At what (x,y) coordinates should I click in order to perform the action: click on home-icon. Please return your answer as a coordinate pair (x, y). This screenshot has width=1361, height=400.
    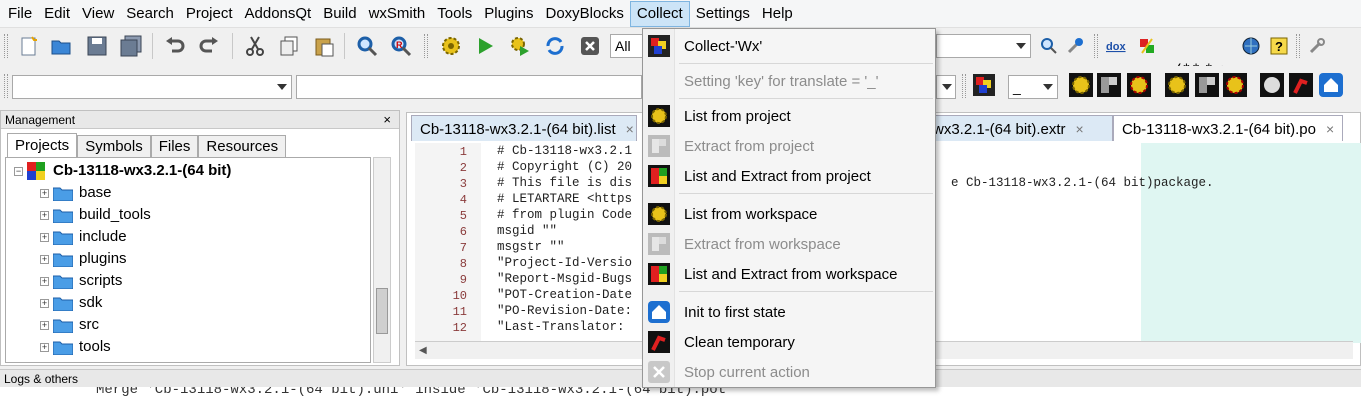
    Looking at the image, I should click on (1331, 85).